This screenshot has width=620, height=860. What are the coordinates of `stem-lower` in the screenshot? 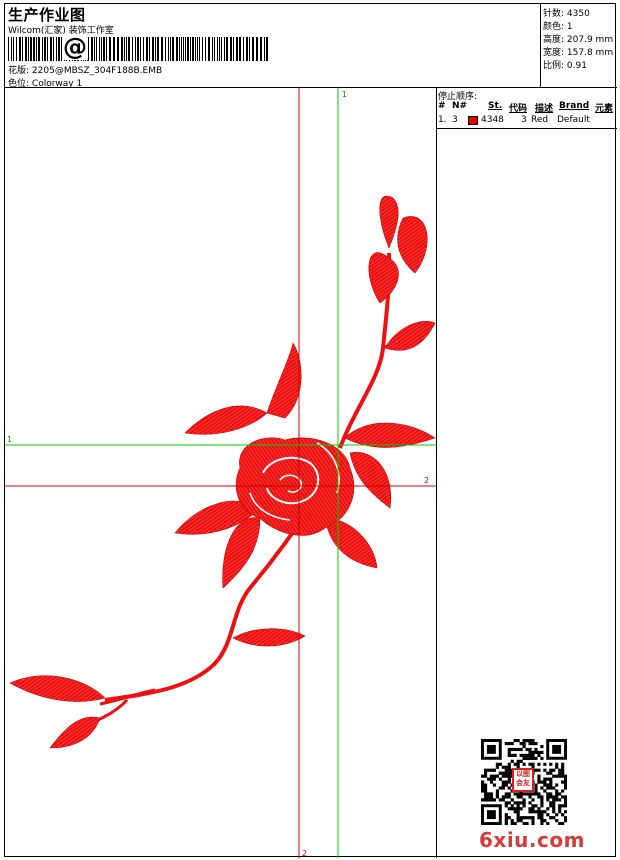 It's located at (127, 697).